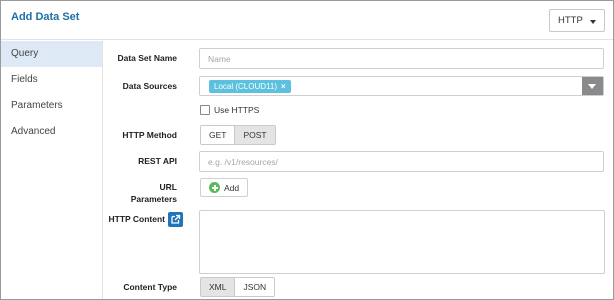 The image size is (614, 300). I want to click on plus-circle-icon, so click(214, 187).